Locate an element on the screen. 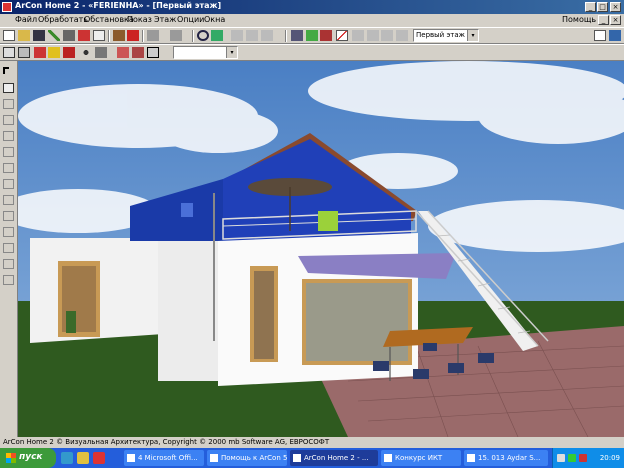 Image resolution: width=624 pixels, height=468 pixels. windows-logo-icon is located at coordinates (11, 458).